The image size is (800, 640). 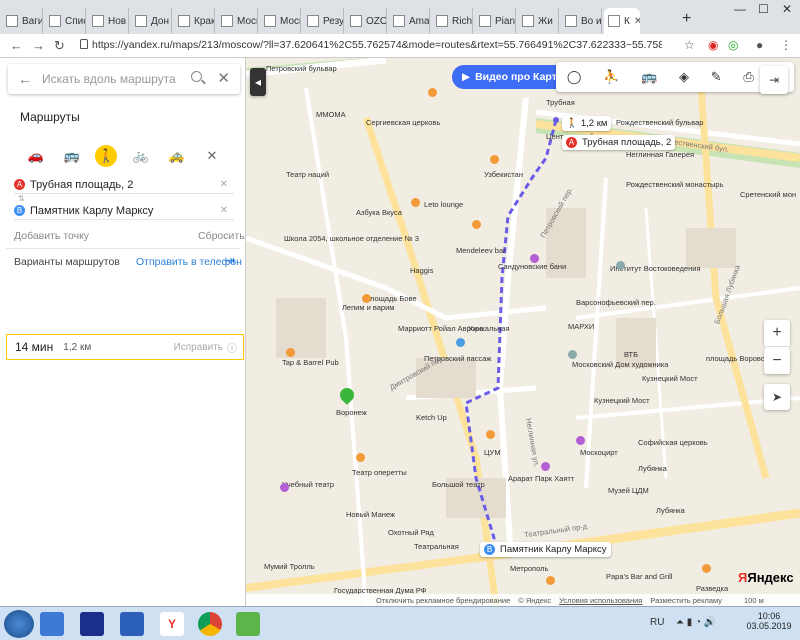 What do you see at coordinates (581, 21) in the screenshot?
I see `browser-tab: Во и` at bounding box center [581, 21].